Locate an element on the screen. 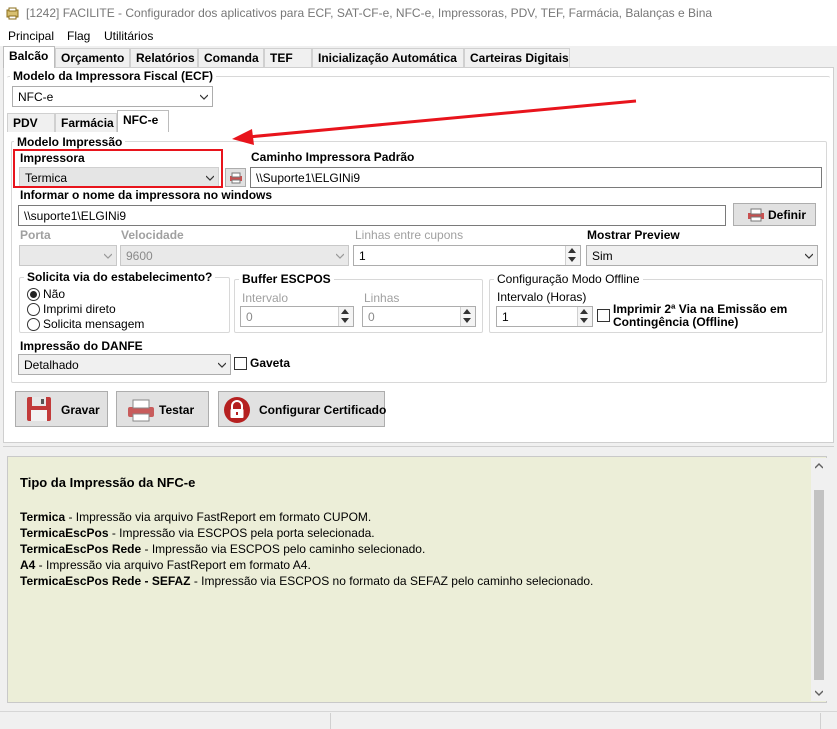 This screenshot has width=837, height=729. preview-value: Sim is located at coordinates (602, 256).